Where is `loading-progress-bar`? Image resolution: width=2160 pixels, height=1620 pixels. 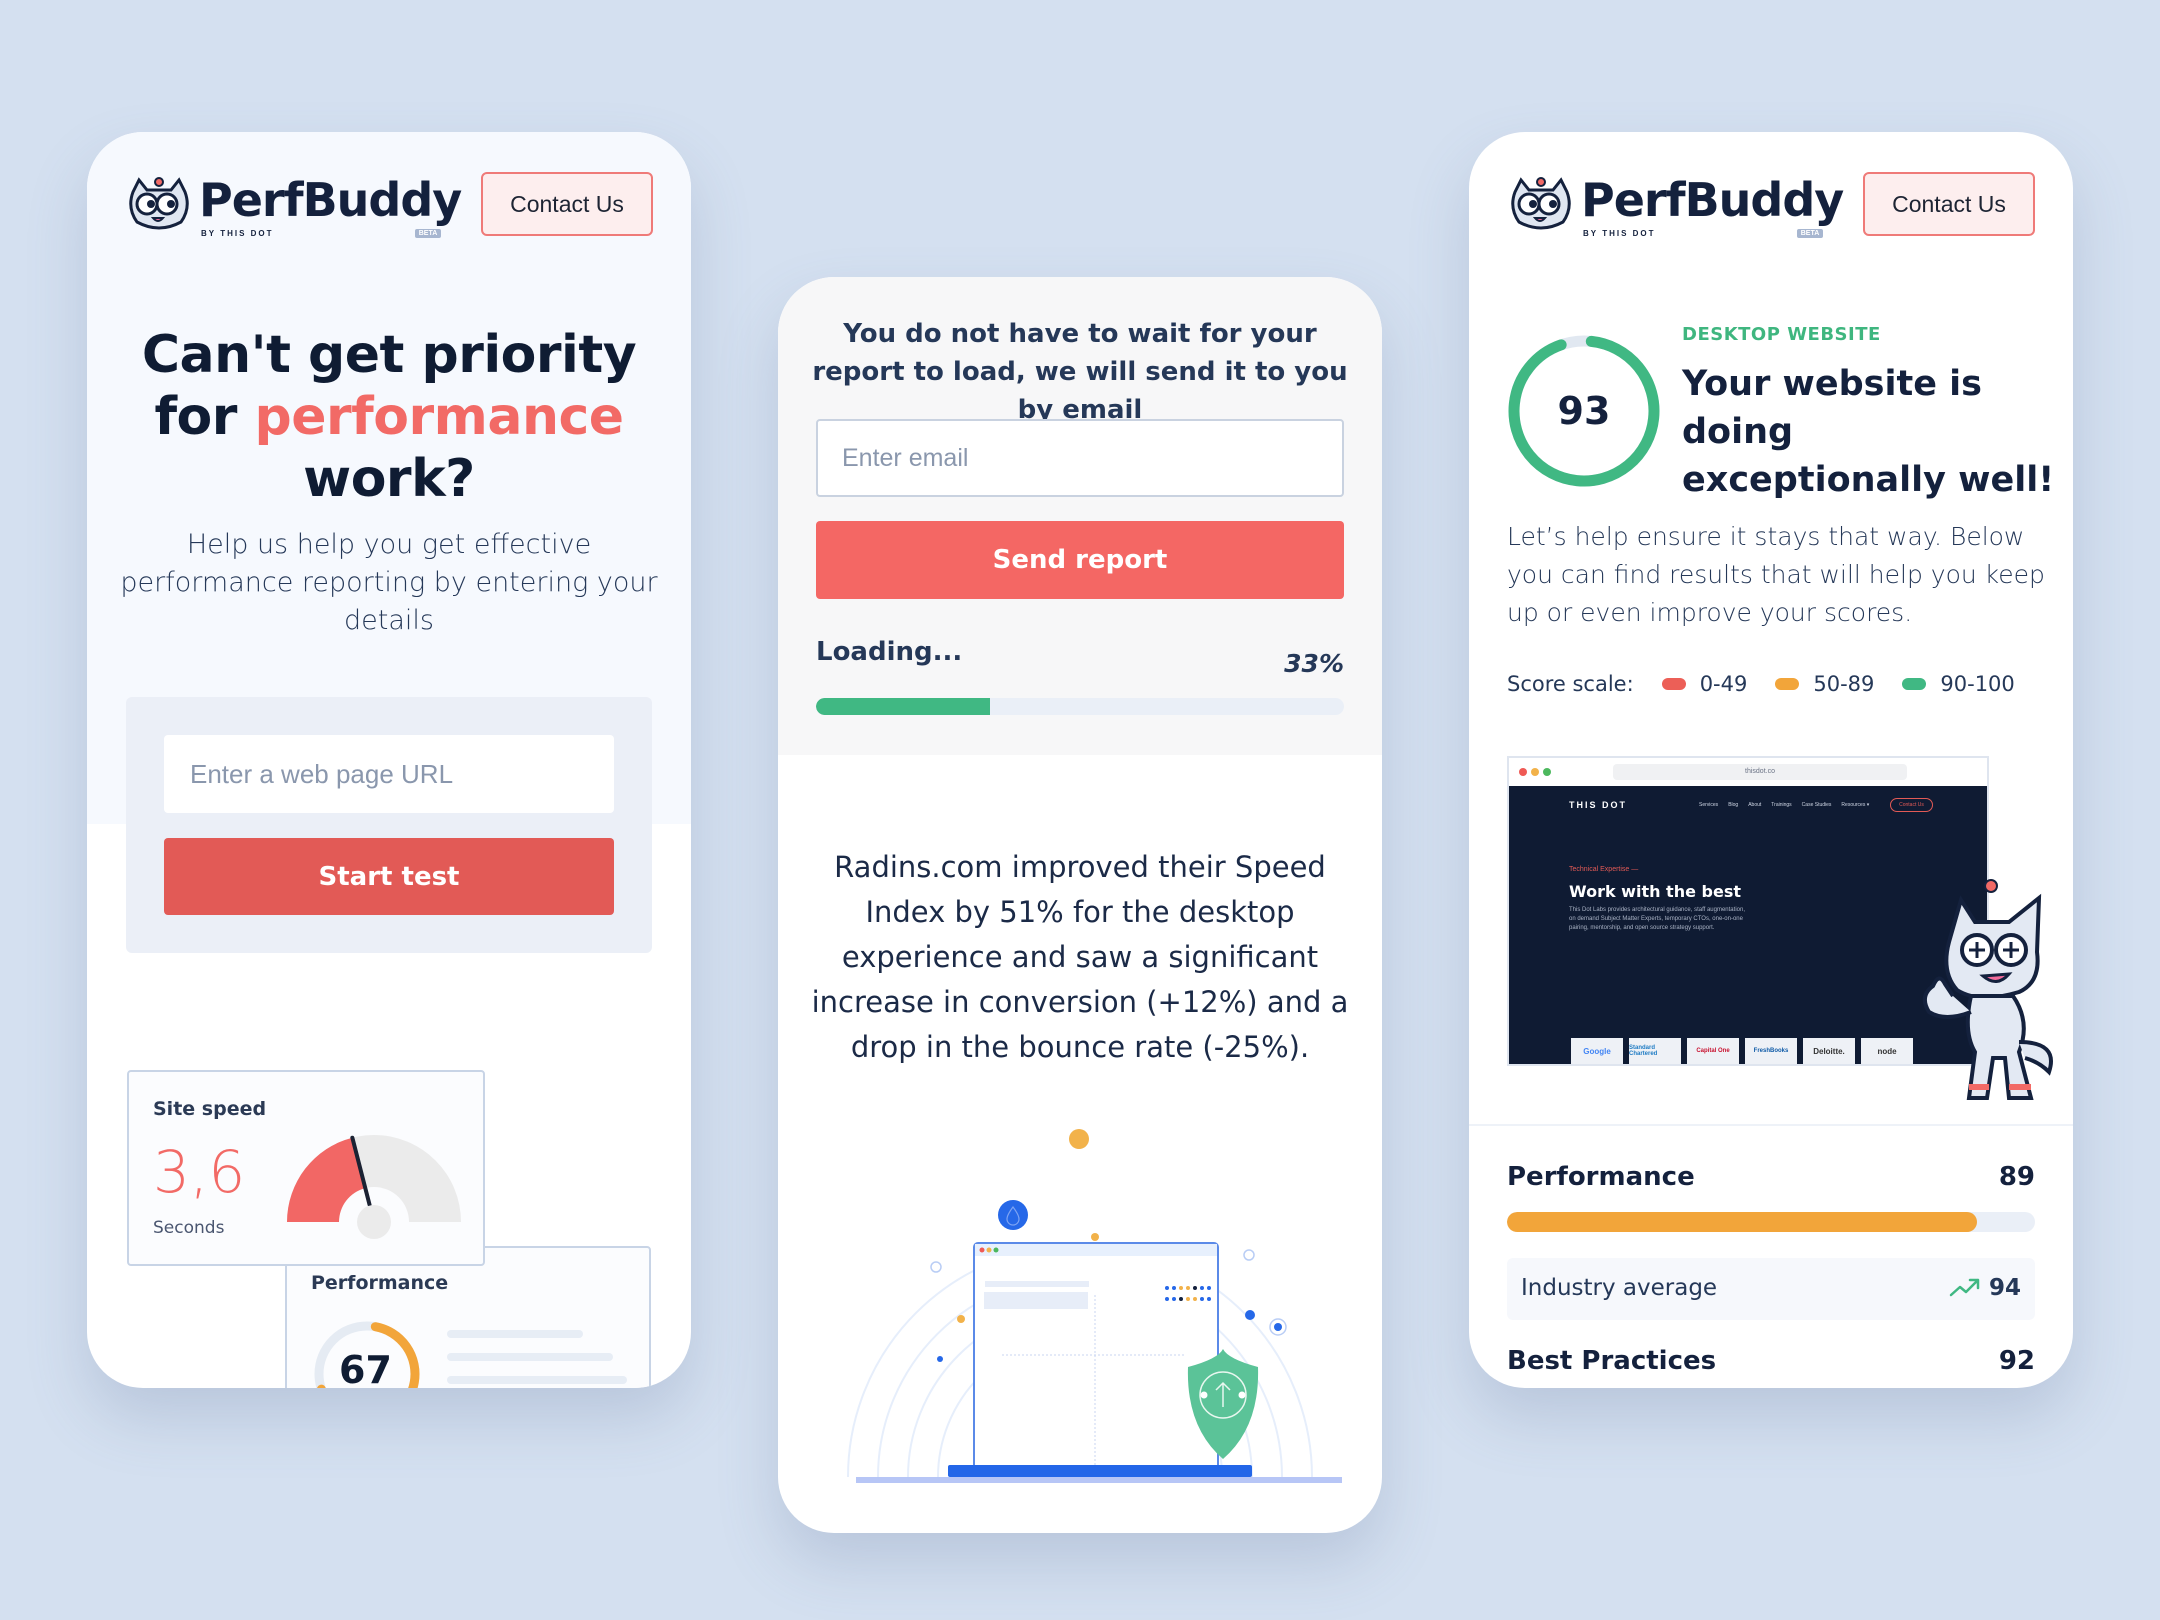
loading-progress-bar is located at coordinates (1080, 706).